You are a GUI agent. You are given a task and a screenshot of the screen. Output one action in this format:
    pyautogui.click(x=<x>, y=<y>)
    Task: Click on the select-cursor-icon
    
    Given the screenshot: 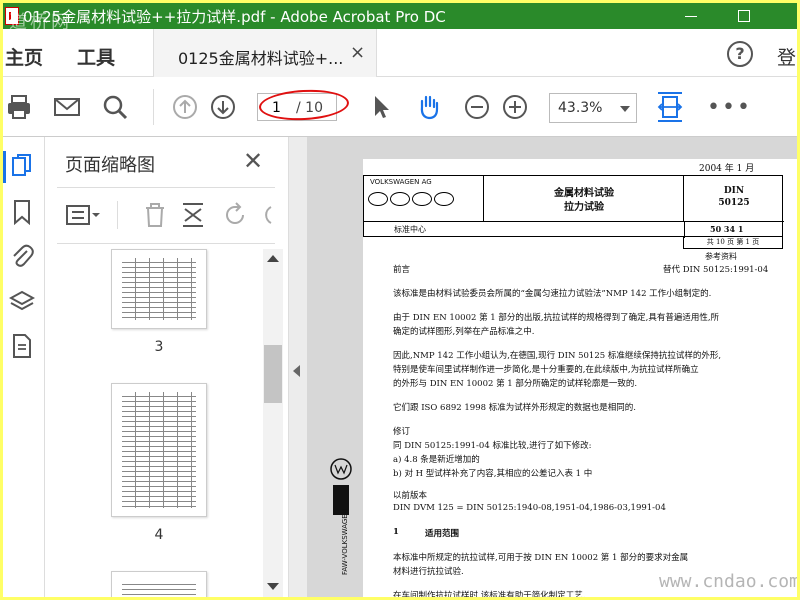 What is the action you would take?
    pyautogui.click(x=381, y=107)
    